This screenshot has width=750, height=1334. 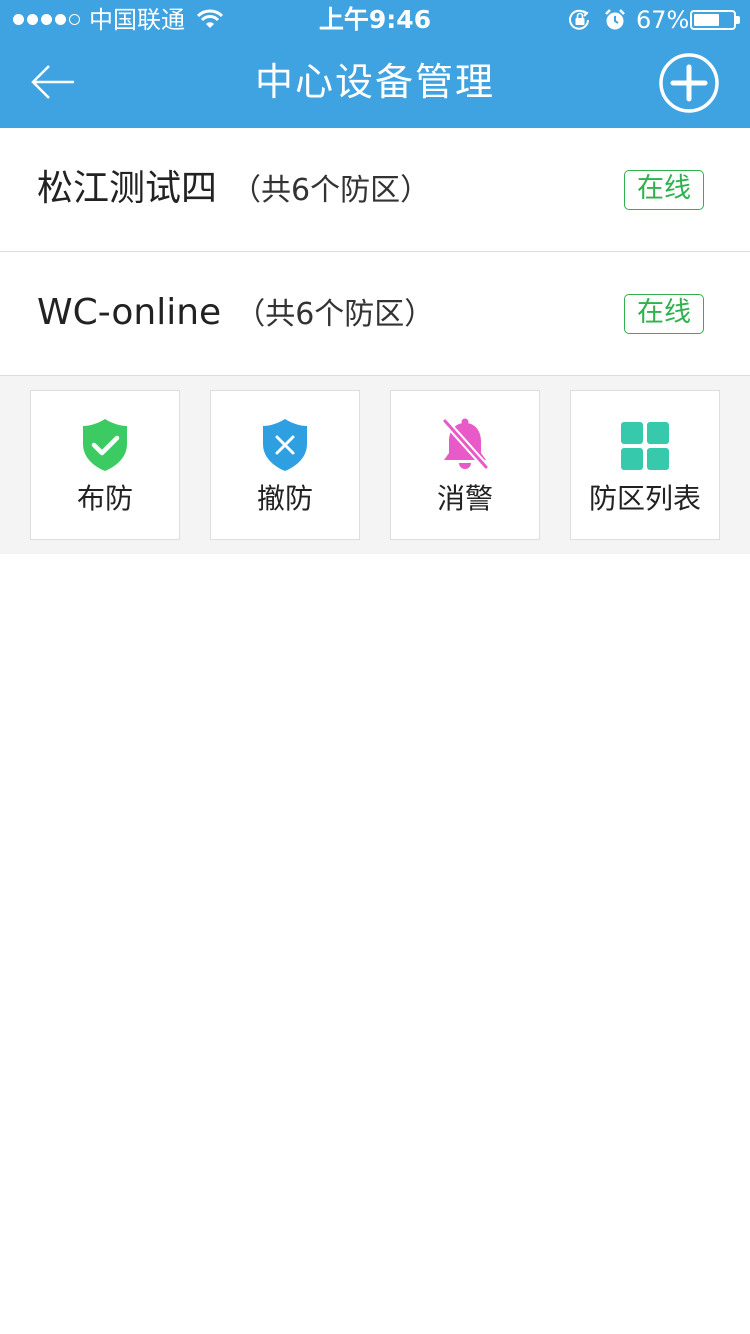 What do you see at coordinates (129, 312) in the screenshot?
I see `device-name: WC-online` at bounding box center [129, 312].